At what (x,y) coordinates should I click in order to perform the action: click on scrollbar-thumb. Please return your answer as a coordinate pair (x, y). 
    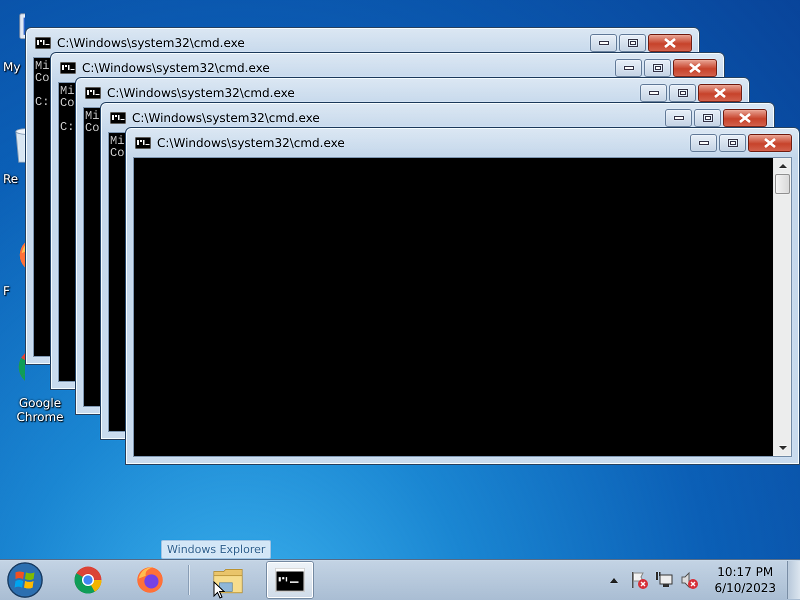
    Looking at the image, I should click on (782, 184).